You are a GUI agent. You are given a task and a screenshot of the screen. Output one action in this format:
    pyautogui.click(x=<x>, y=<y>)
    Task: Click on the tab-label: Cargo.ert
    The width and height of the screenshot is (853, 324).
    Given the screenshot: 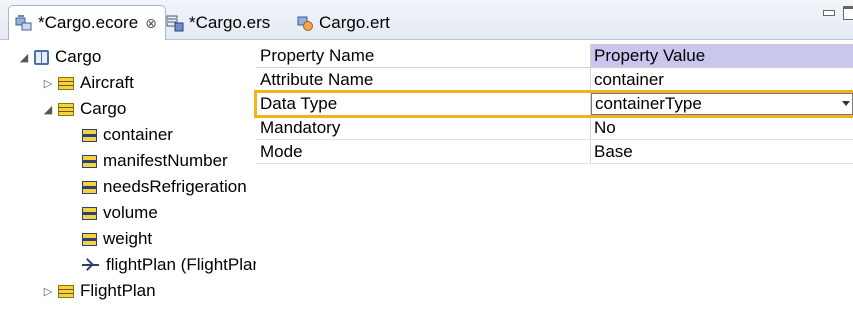 What is the action you would take?
    pyautogui.click(x=354, y=22)
    